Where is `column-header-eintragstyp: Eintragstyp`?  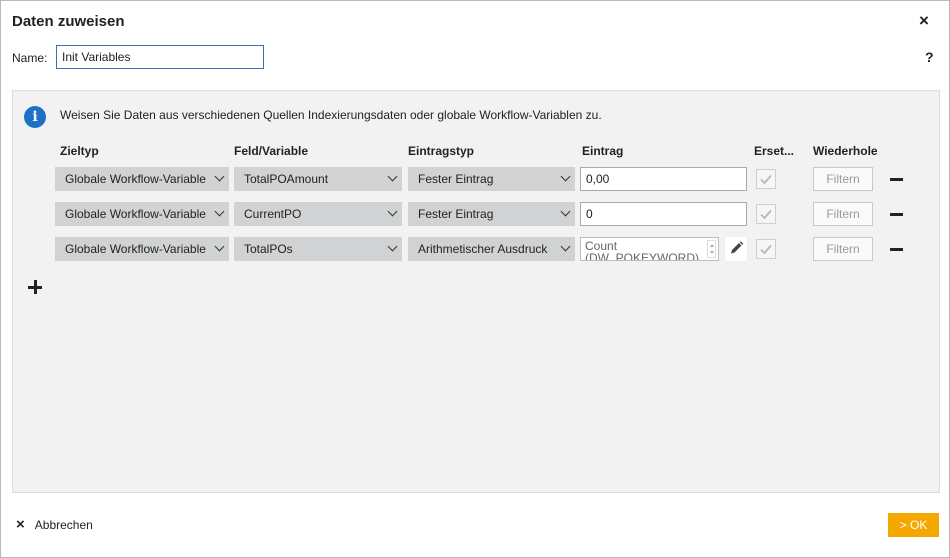 column-header-eintragstyp: Eintragstyp is located at coordinates (441, 151).